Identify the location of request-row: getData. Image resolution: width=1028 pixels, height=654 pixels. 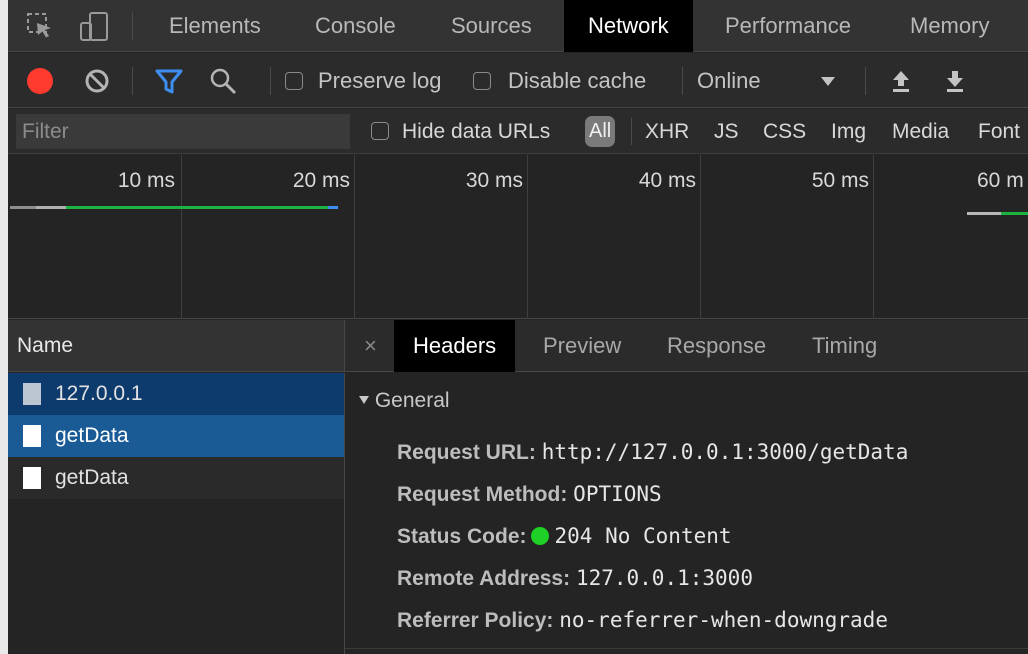
(176, 478).